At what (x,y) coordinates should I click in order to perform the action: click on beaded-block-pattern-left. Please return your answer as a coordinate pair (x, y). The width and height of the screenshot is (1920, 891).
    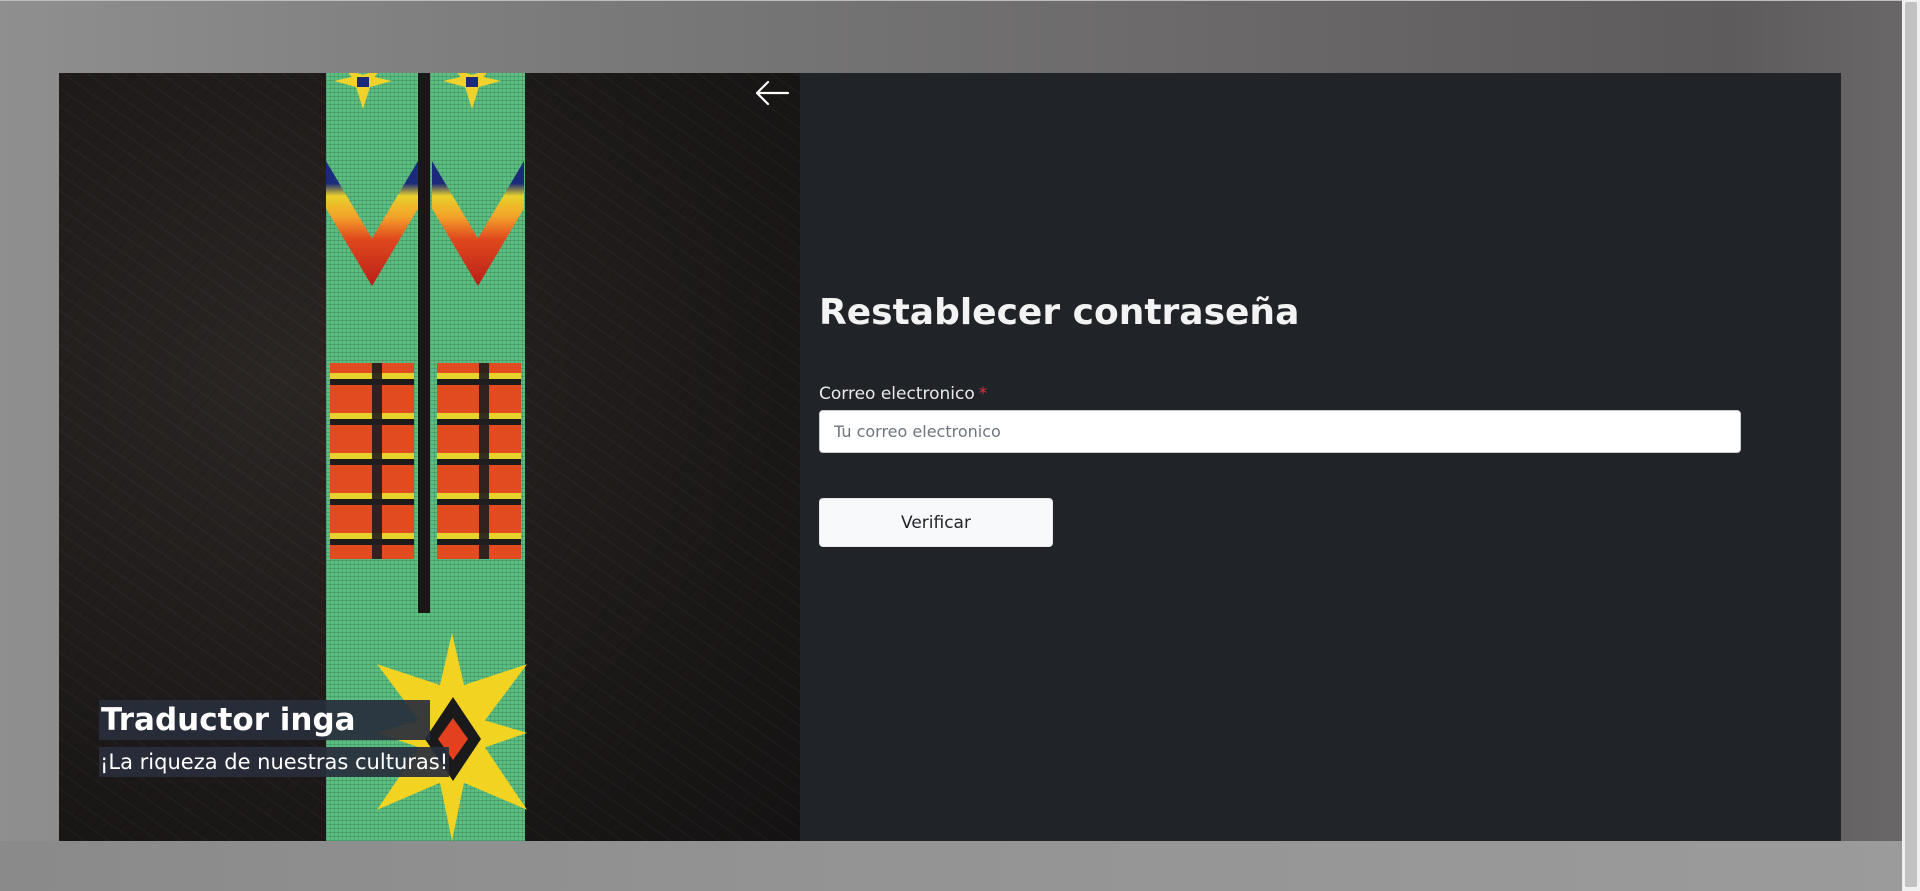
    Looking at the image, I should click on (372, 461).